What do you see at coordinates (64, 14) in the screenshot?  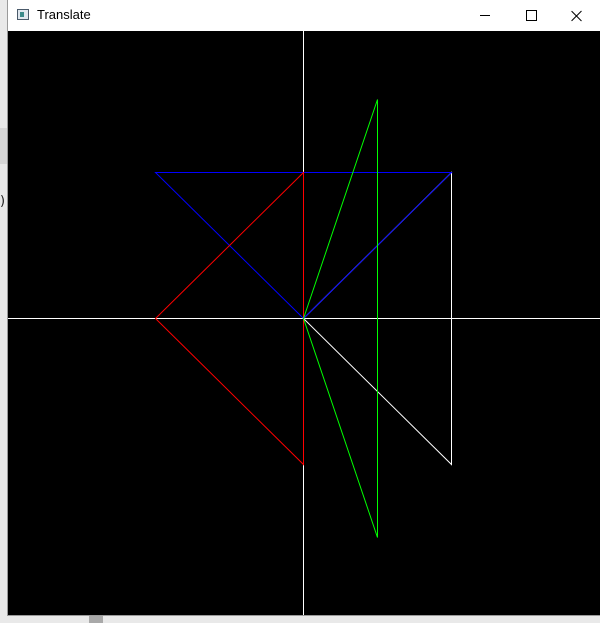 I see `window-title: Translate` at bounding box center [64, 14].